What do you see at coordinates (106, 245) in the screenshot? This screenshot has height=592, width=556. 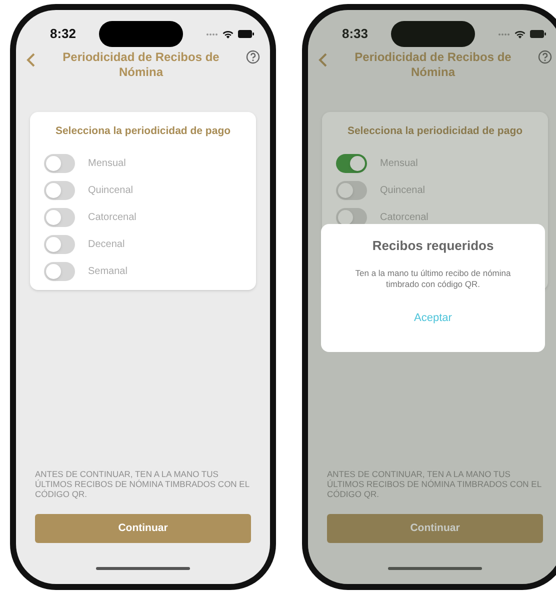 I see `option-label: Decenal` at bounding box center [106, 245].